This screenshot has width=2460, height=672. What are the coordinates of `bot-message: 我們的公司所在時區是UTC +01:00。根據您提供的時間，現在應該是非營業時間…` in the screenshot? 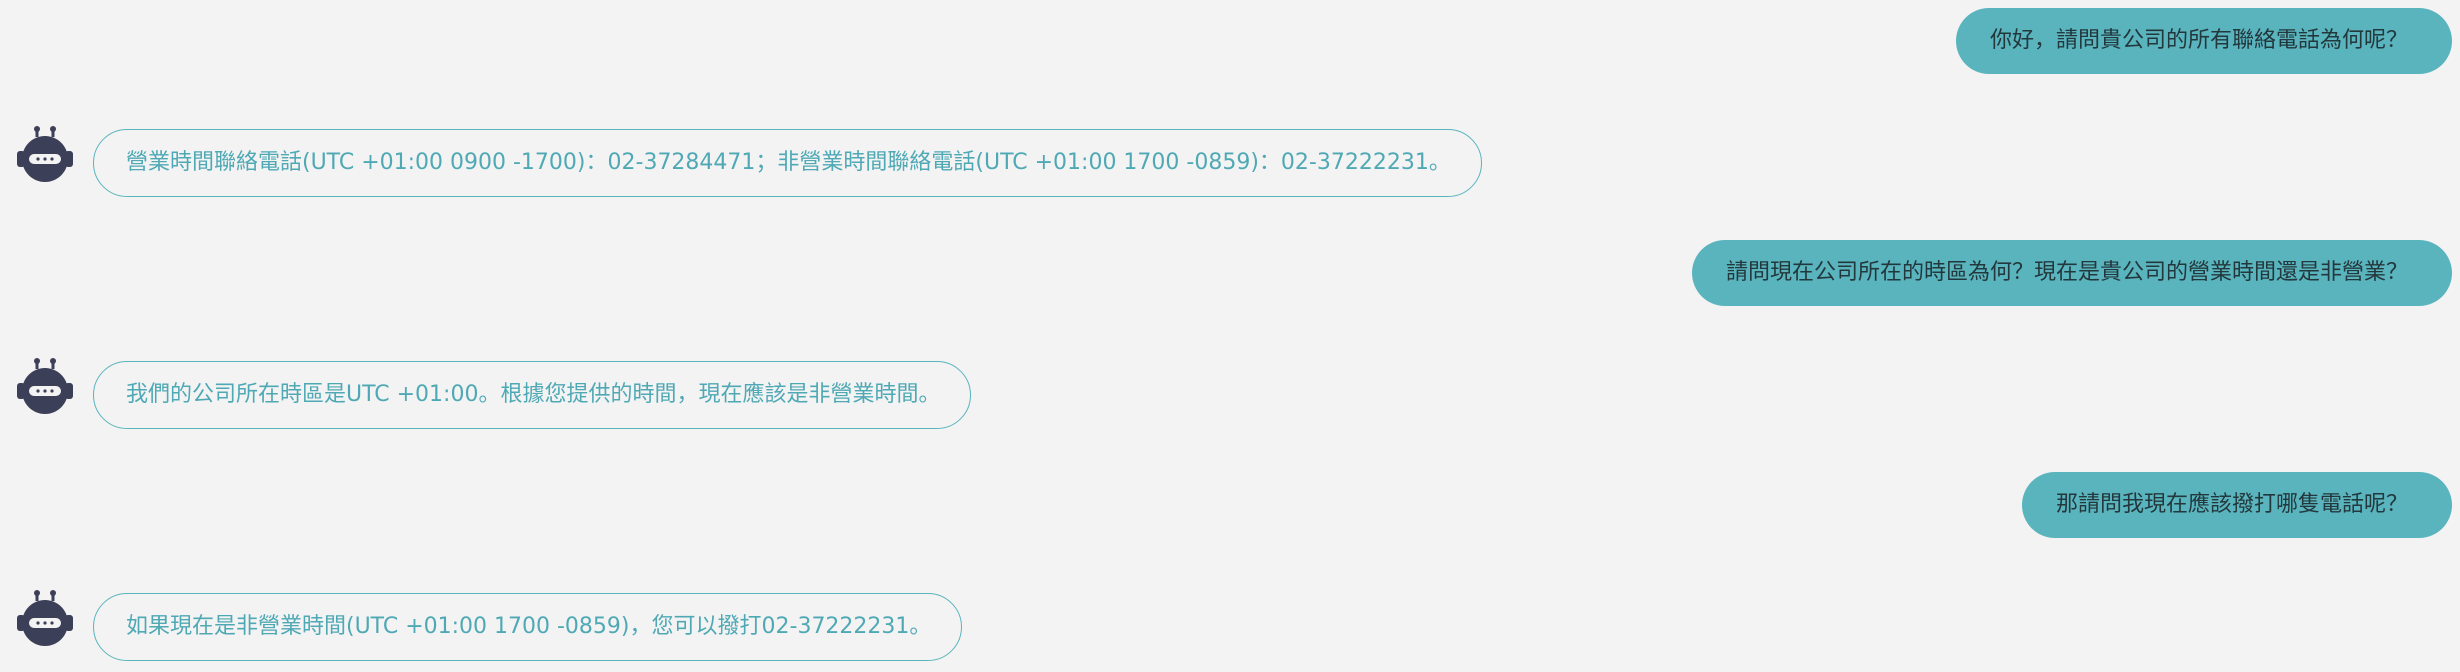 It's located at (532, 395).